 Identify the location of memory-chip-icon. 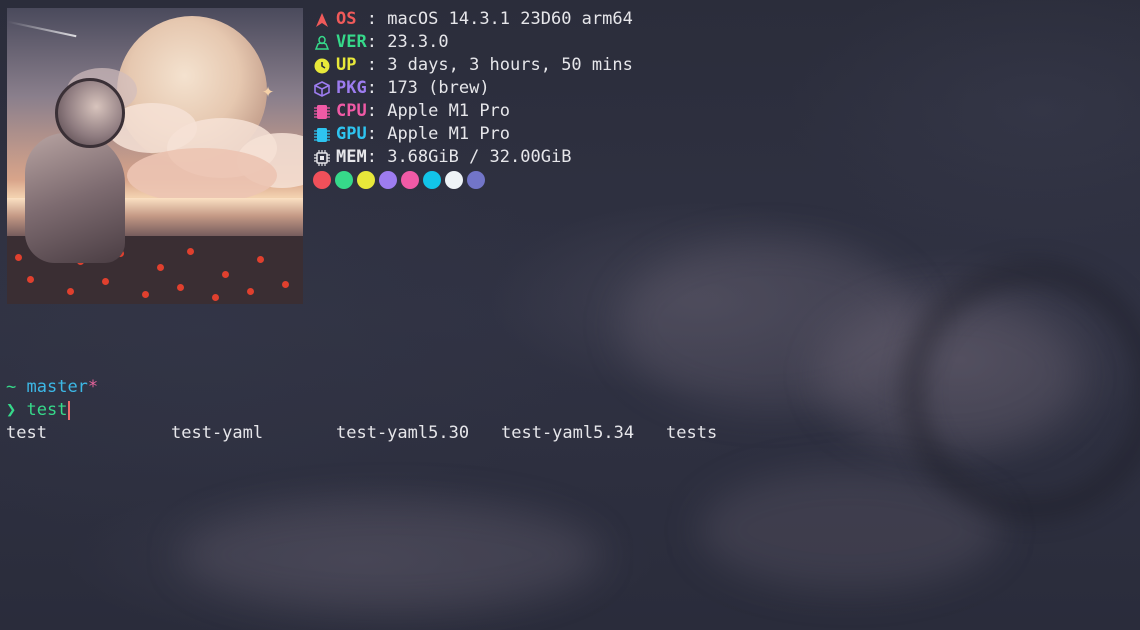
(321, 157).